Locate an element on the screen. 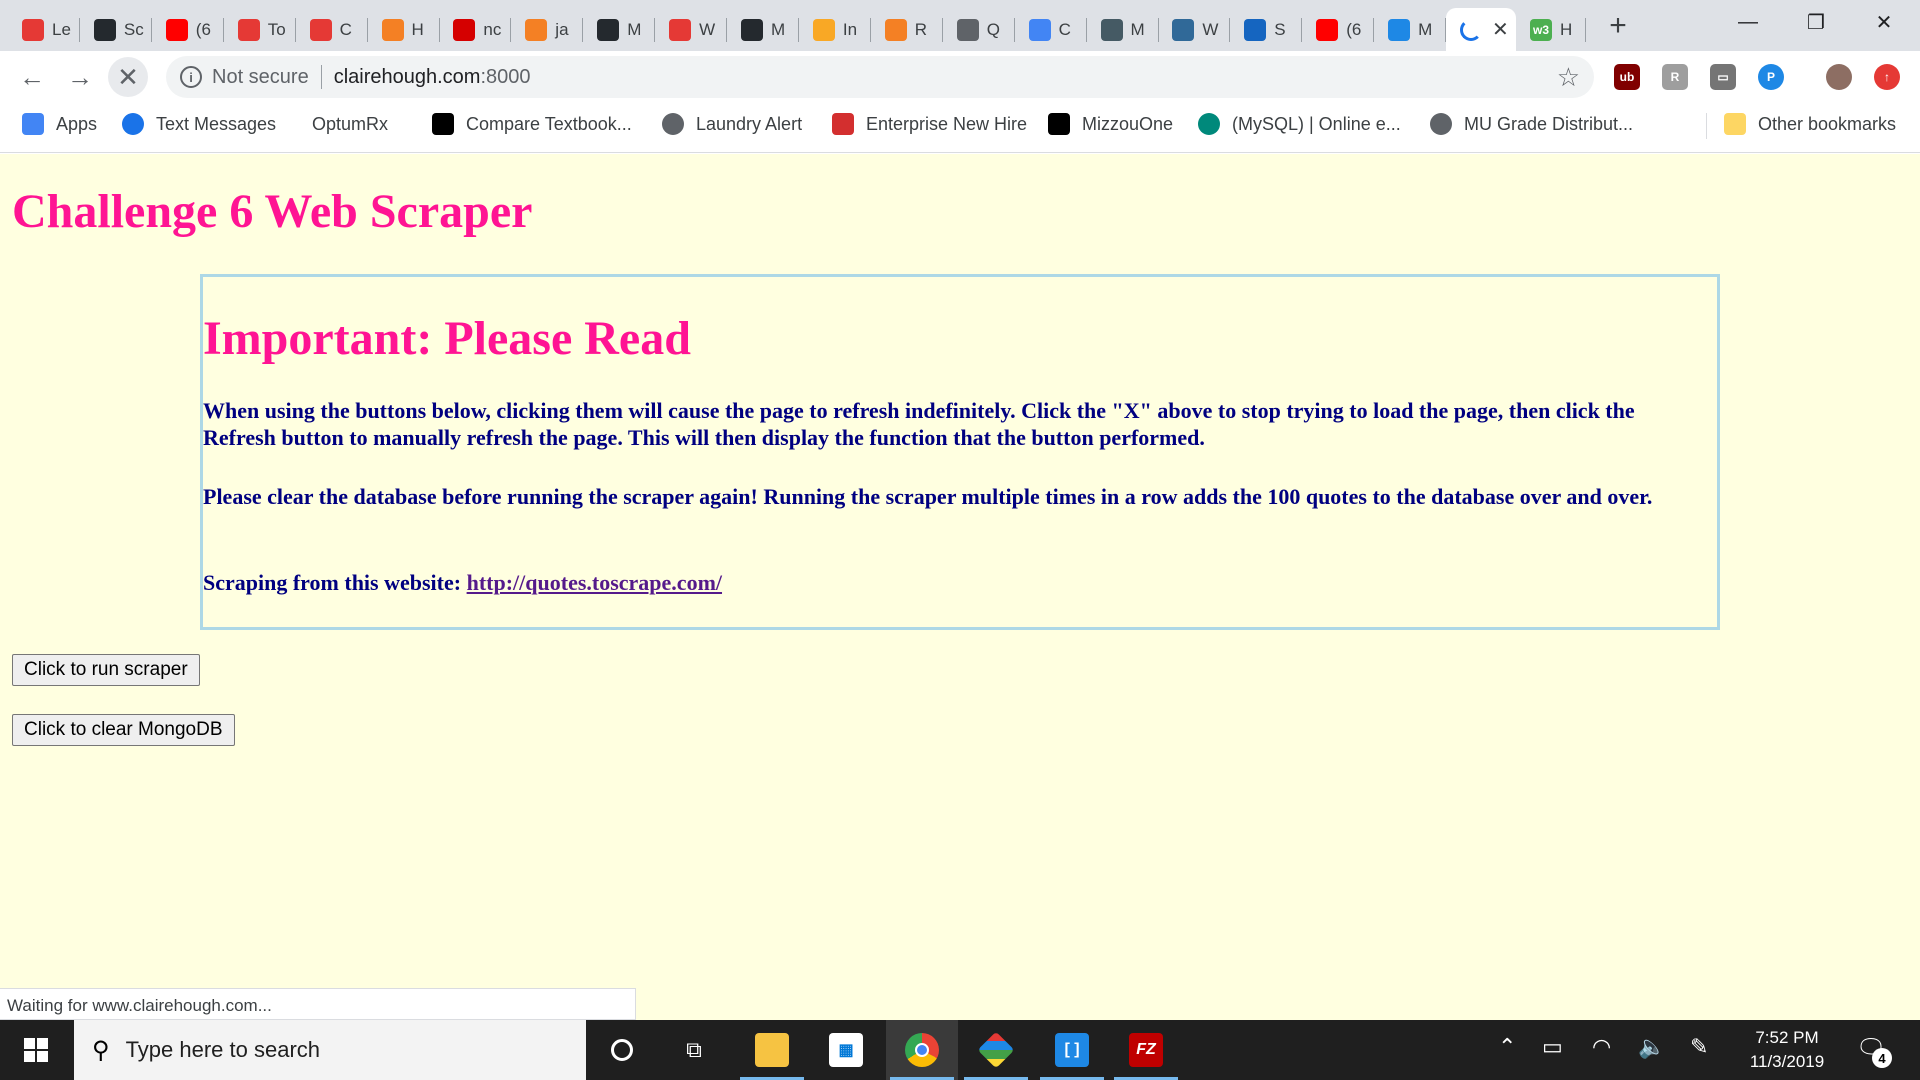  clear-mongodb-button: Click to clear MongoDB is located at coordinates (123, 730).